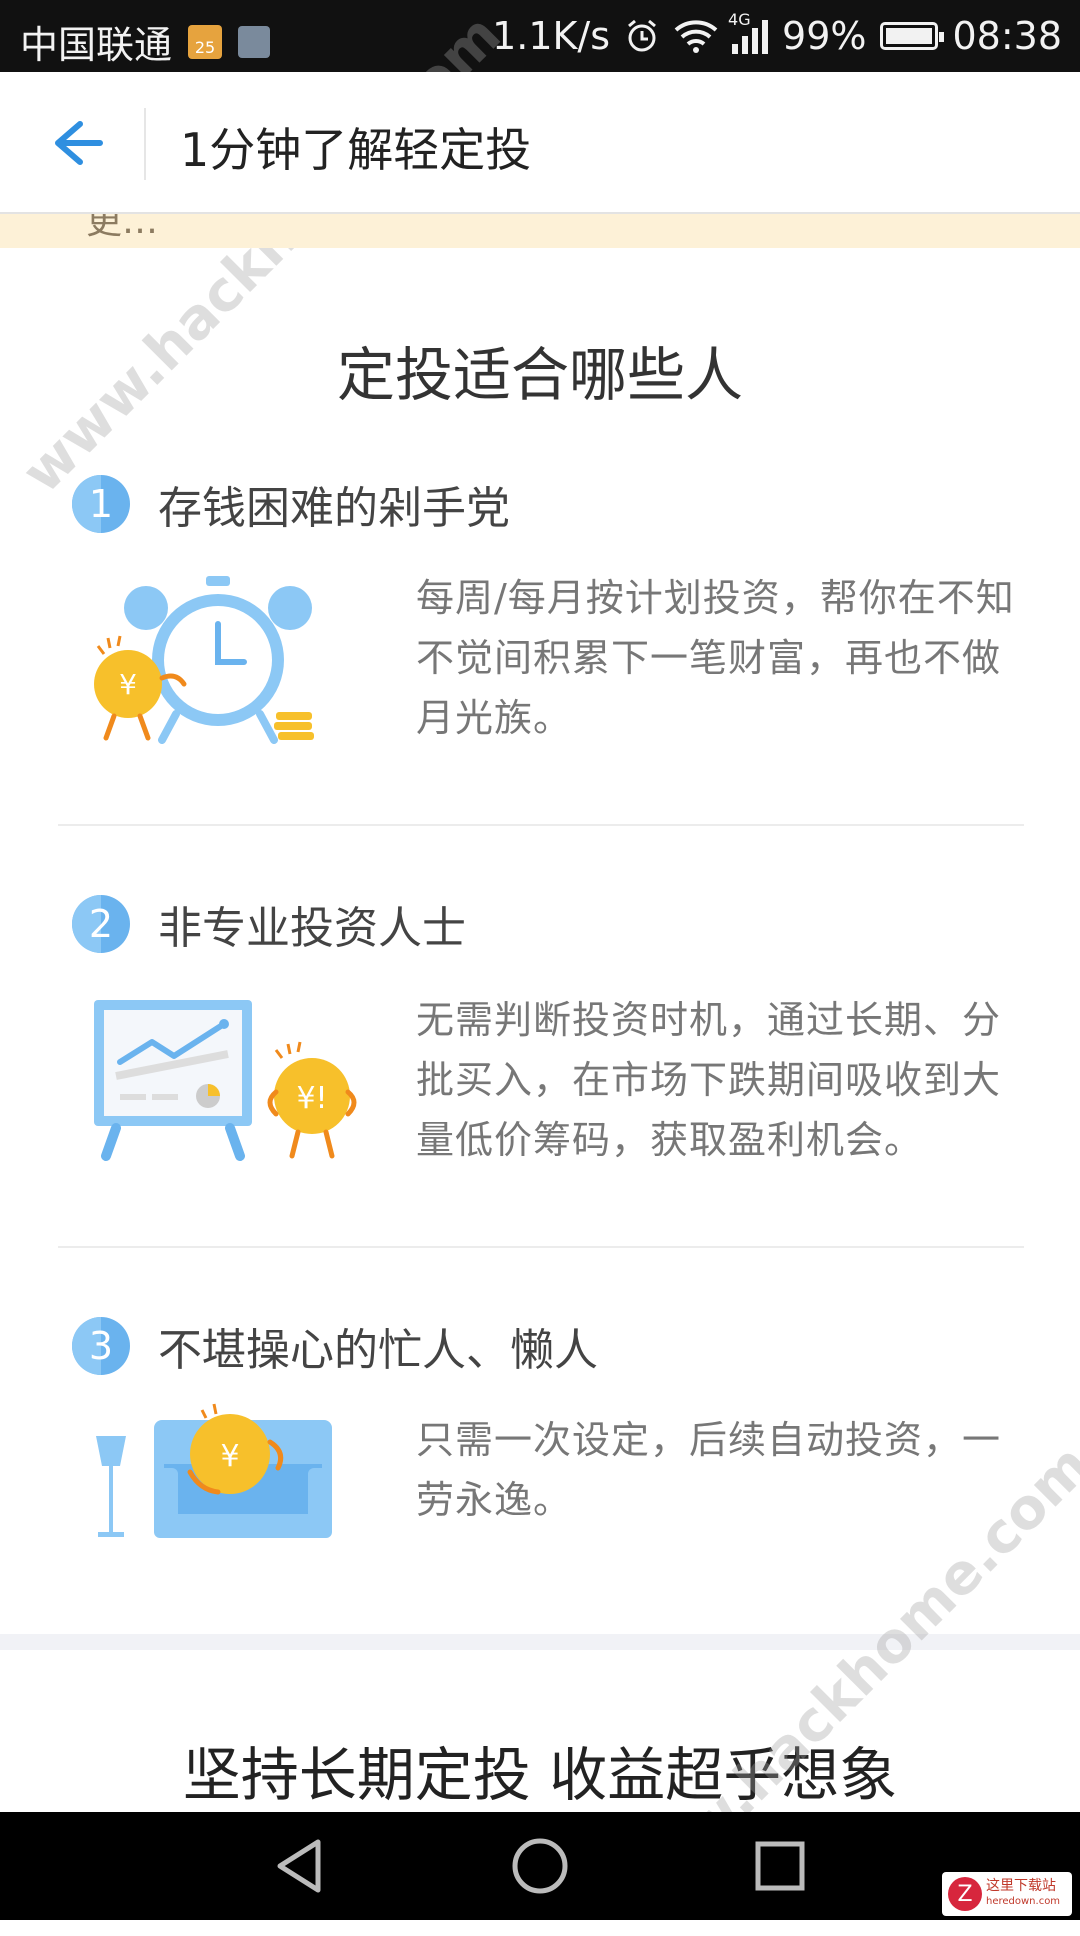 This screenshot has height=1936, width=1080. What do you see at coordinates (101, 1346) in the screenshot?
I see `number-badge: 3` at bounding box center [101, 1346].